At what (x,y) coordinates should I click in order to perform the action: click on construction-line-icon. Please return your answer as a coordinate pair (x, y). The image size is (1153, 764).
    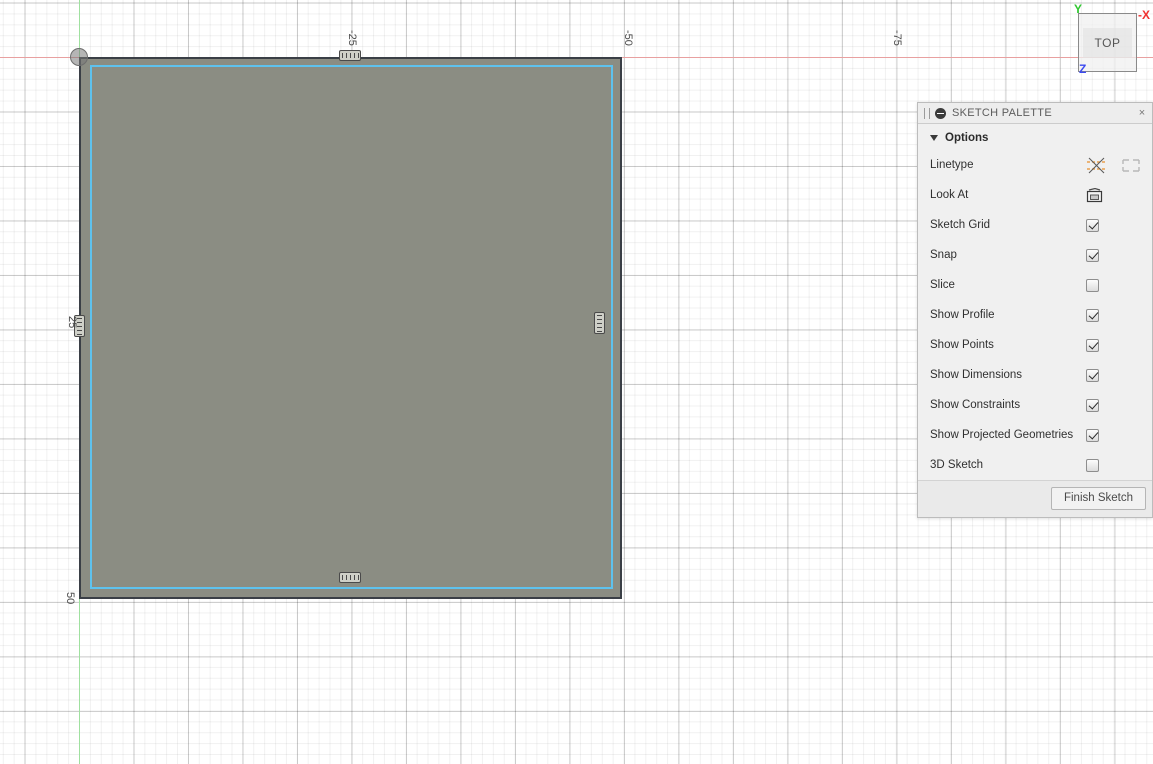
    Looking at the image, I should click on (1097, 165).